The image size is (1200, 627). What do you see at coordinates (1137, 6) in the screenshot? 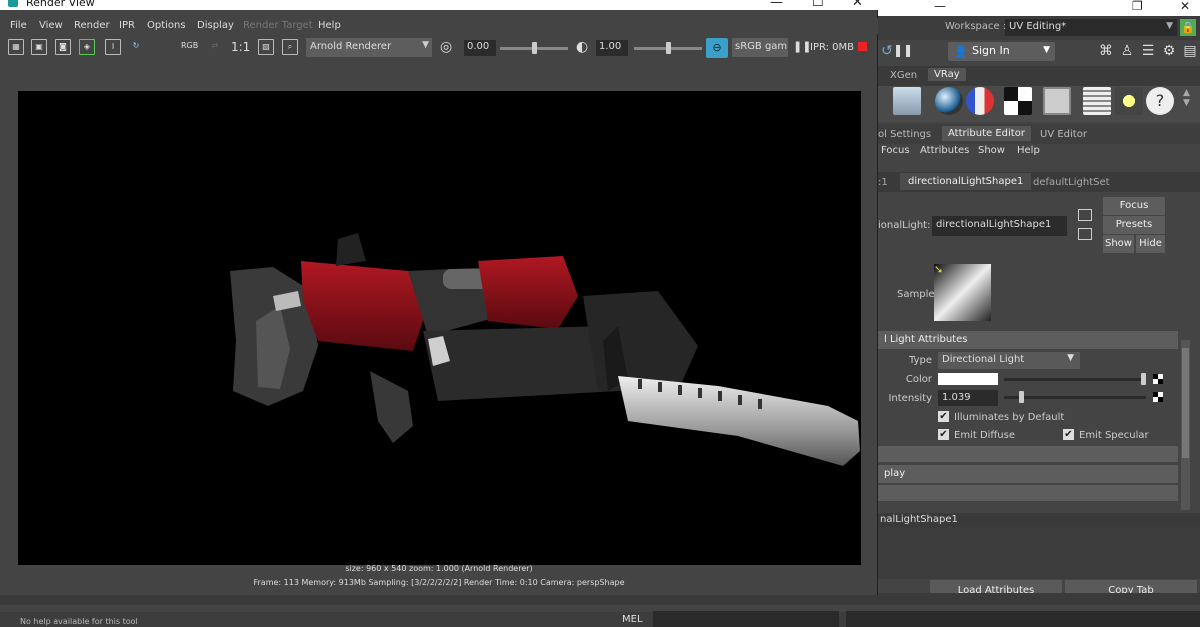
I see `restore-icon: ❐` at bounding box center [1137, 6].